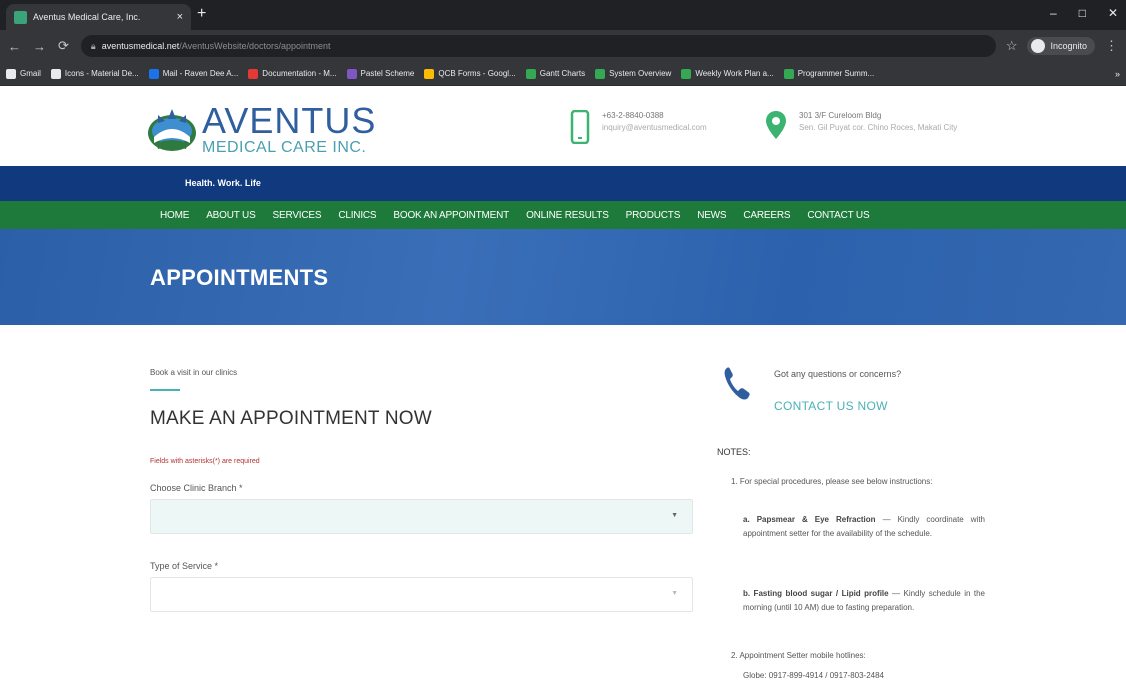 This screenshot has height=680, width=1126. Describe the element at coordinates (1111, 46) in the screenshot. I see `browser-menu-icon: ⋮` at that location.